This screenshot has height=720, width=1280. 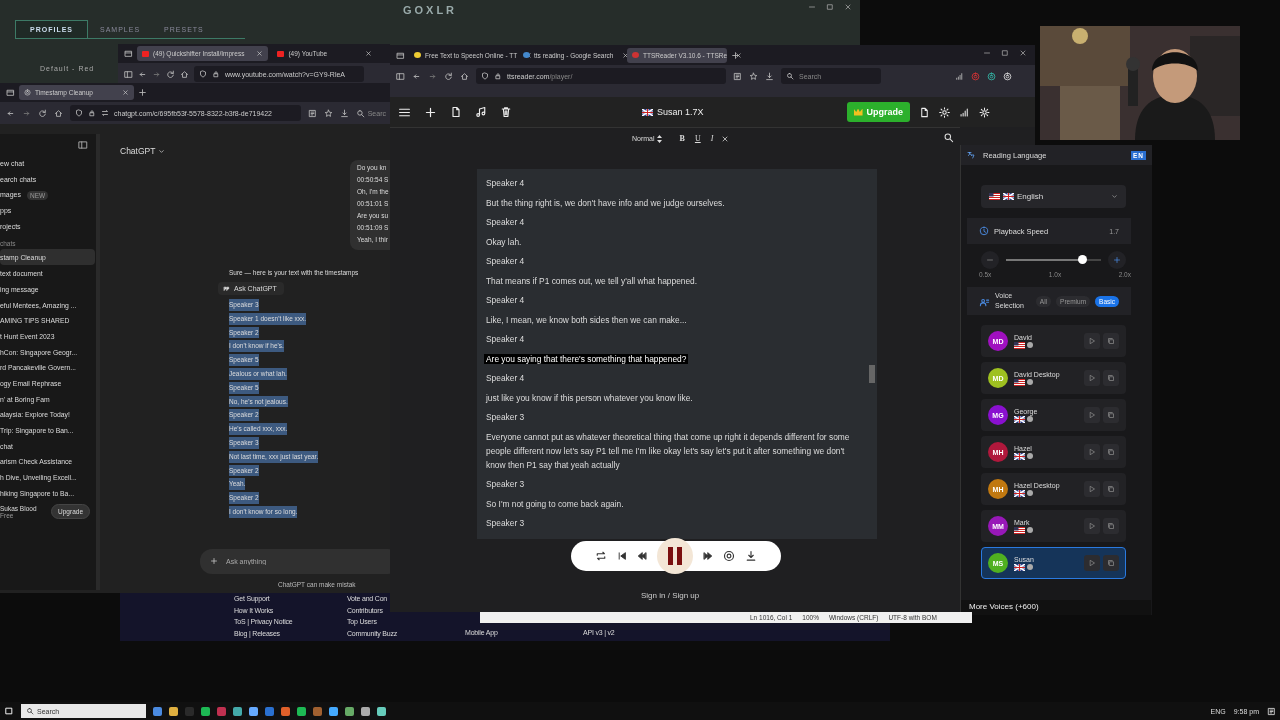 What do you see at coordinates (1056, 607) in the screenshot?
I see `more-voices-link: More Voices (+600)` at bounding box center [1056, 607].